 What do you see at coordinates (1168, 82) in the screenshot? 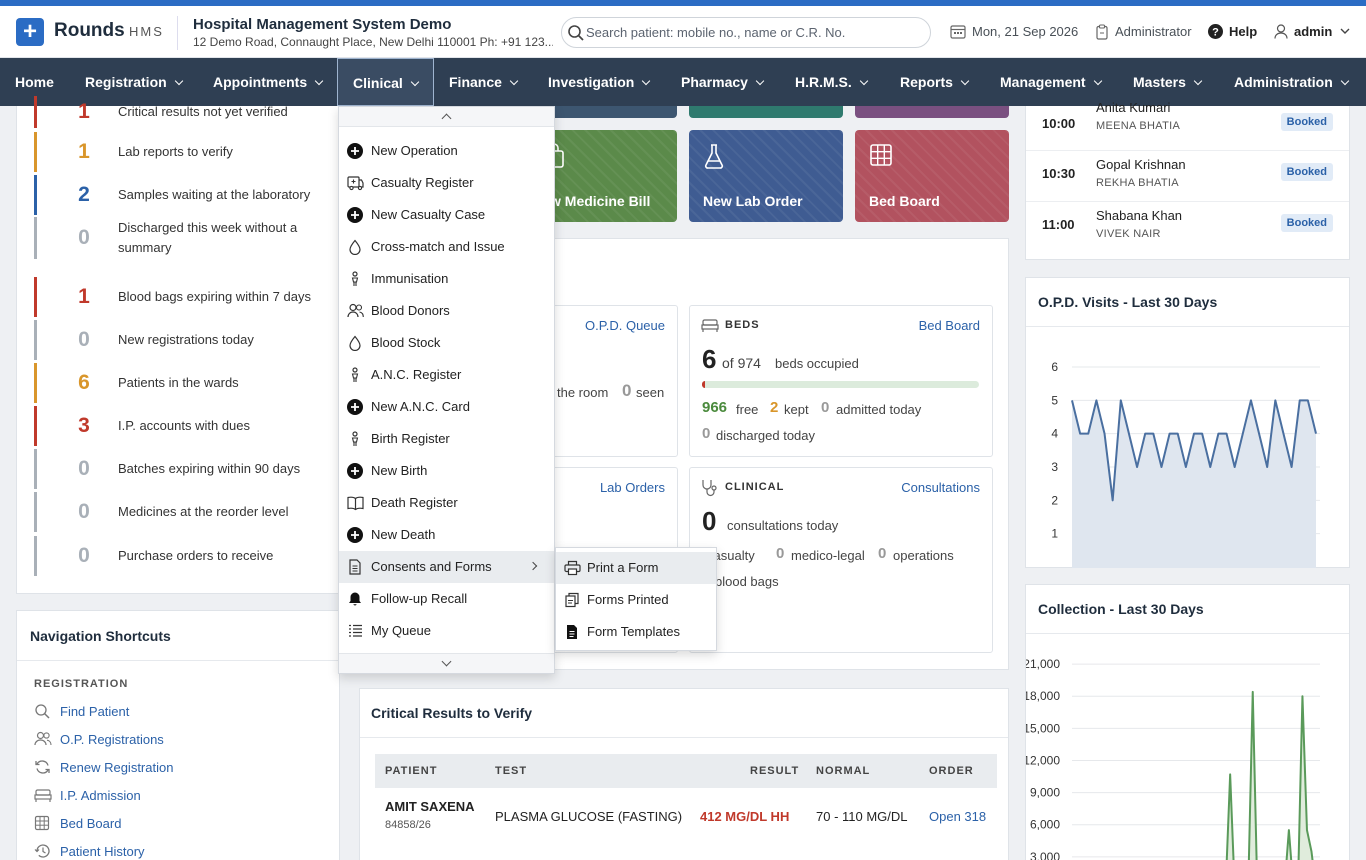
I see `nav-masters: Masters` at bounding box center [1168, 82].